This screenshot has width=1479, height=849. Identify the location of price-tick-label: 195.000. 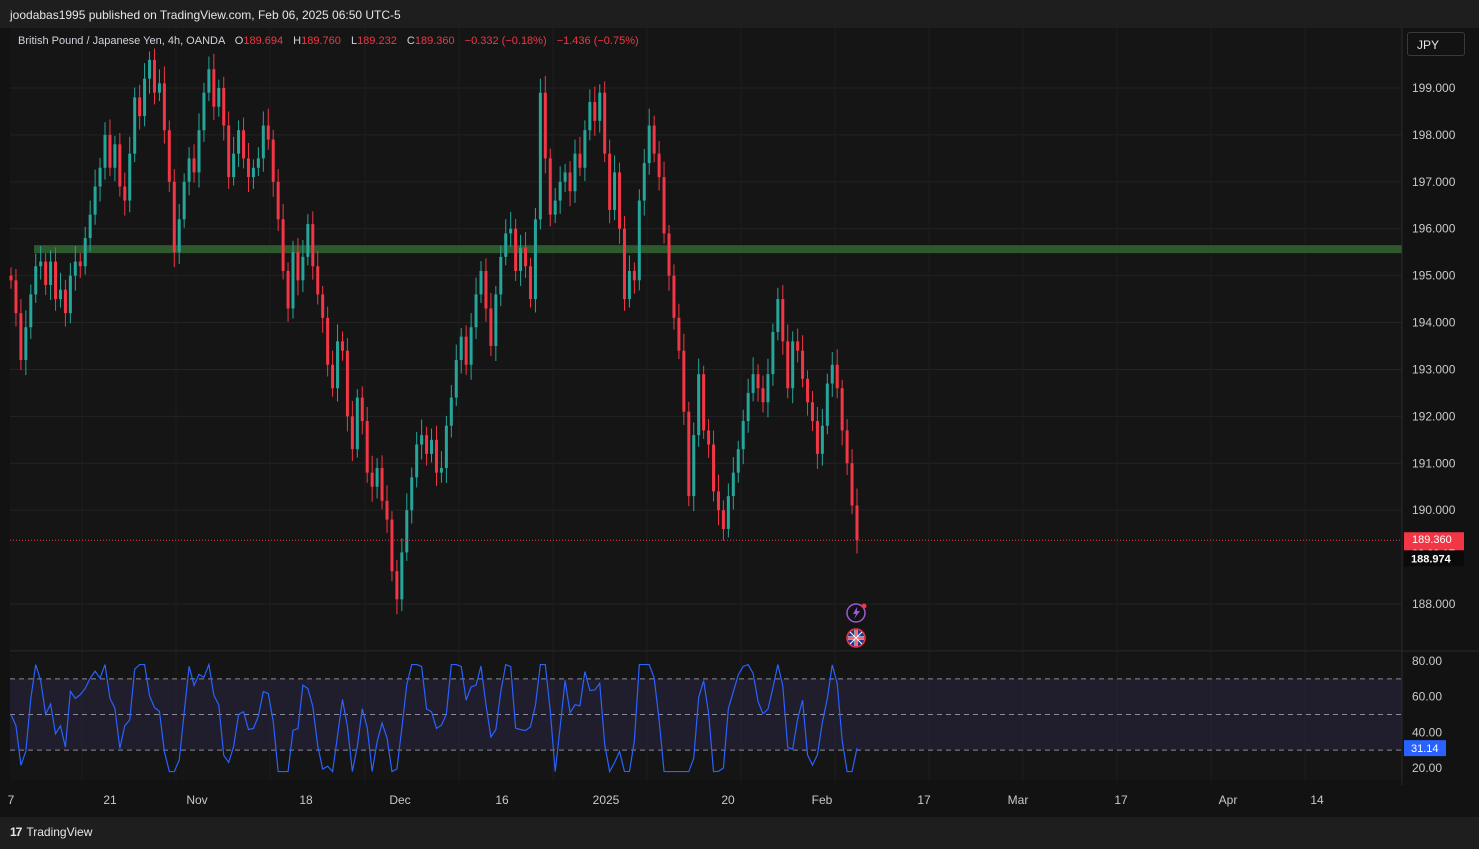
(1434, 276).